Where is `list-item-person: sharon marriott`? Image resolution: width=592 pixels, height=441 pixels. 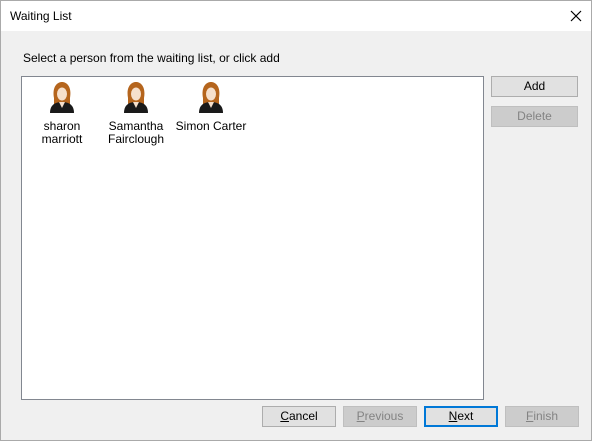
list-item-person: sharon marriott is located at coordinates (62, 113).